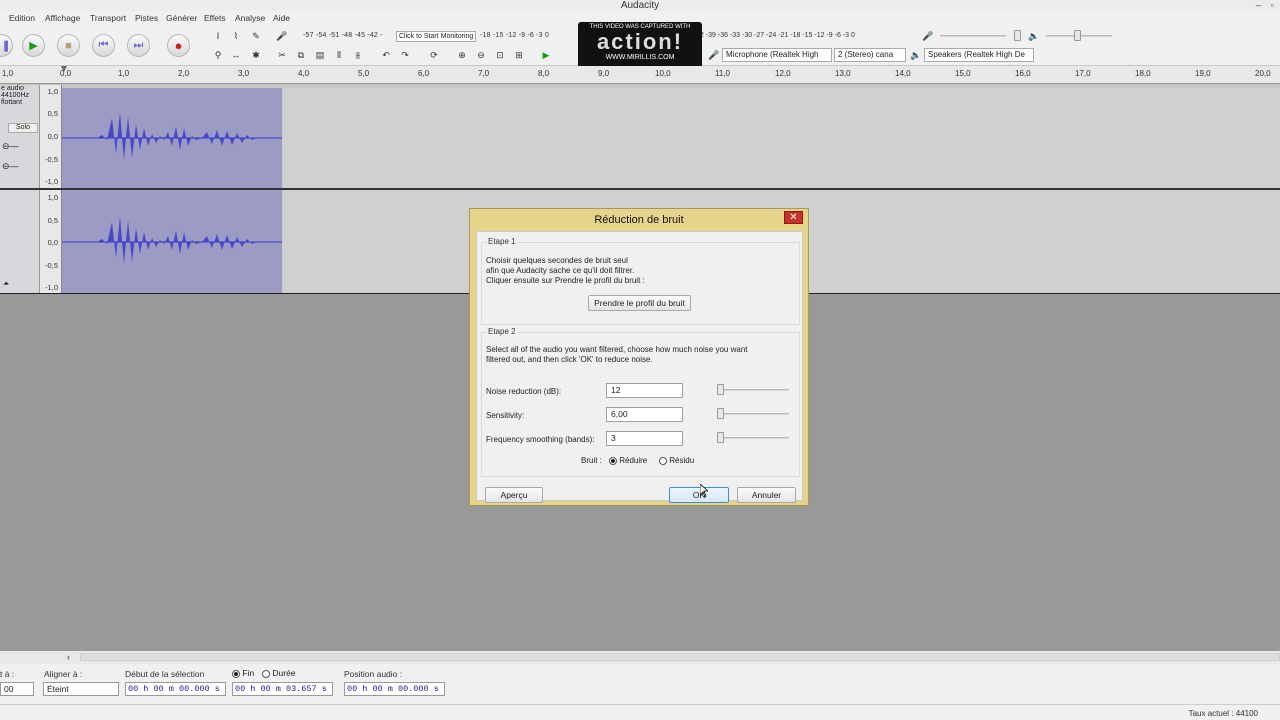 This screenshot has width=1280, height=720. I want to click on menu-transport: Transport, so click(108, 18).